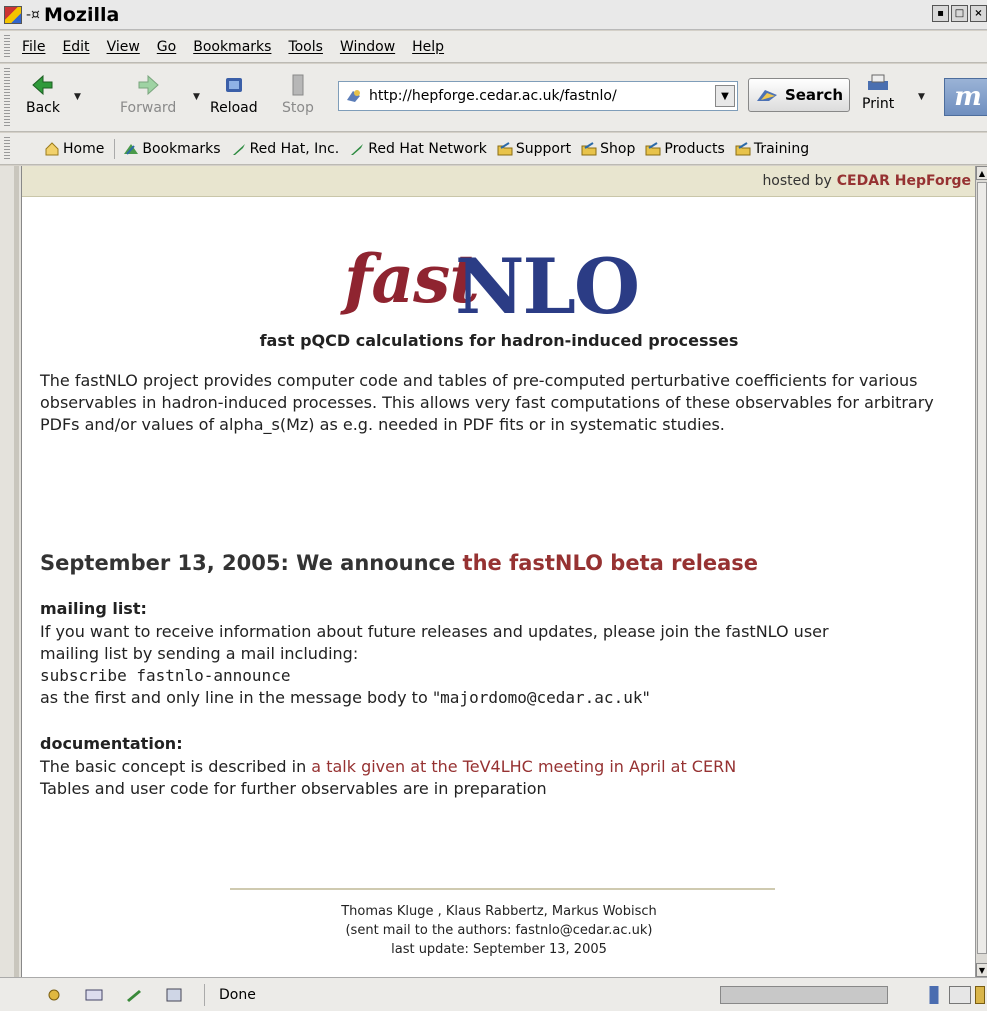 The height and width of the screenshot is (1011, 987). I want to click on reload-label: Reload, so click(234, 108).